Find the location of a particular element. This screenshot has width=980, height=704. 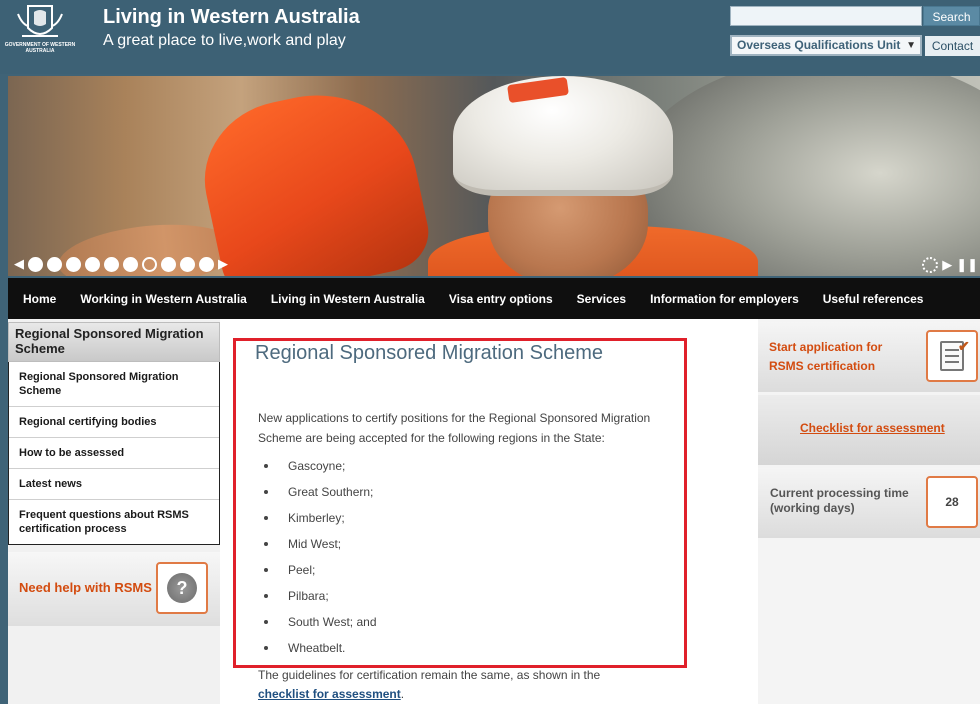

contact-button: Contact is located at coordinates (952, 46).